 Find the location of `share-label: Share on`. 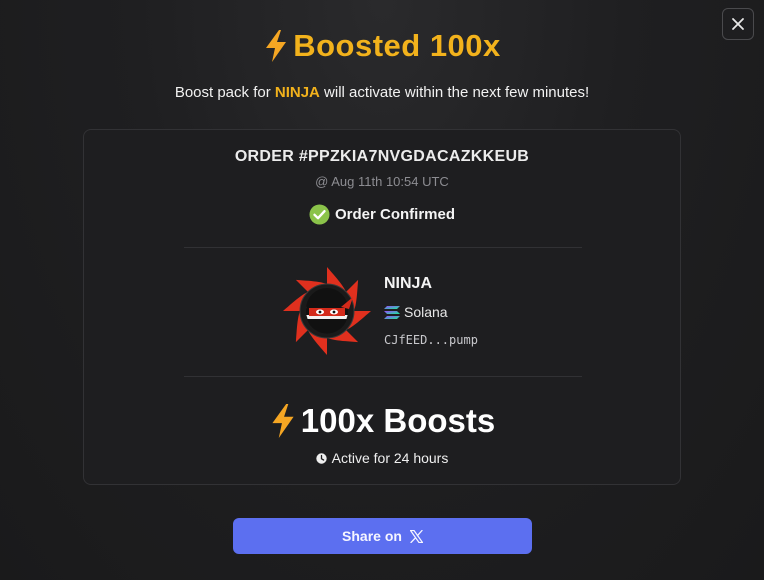

share-label: Share on is located at coordinates (372, 536).